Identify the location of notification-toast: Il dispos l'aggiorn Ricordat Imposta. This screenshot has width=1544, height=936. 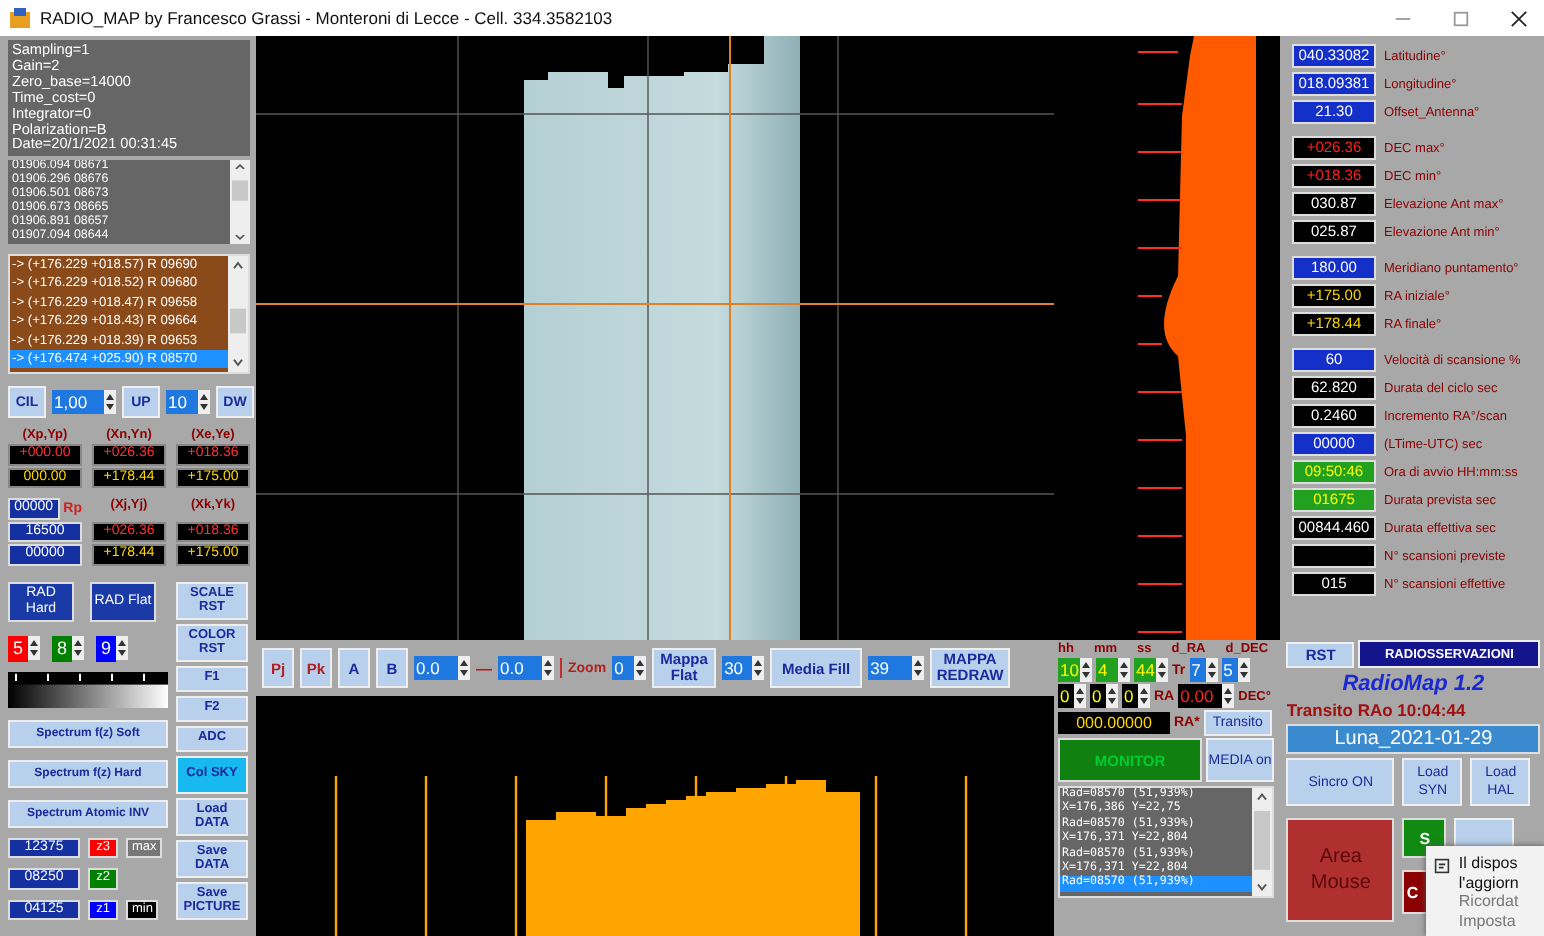
(1485, 891).